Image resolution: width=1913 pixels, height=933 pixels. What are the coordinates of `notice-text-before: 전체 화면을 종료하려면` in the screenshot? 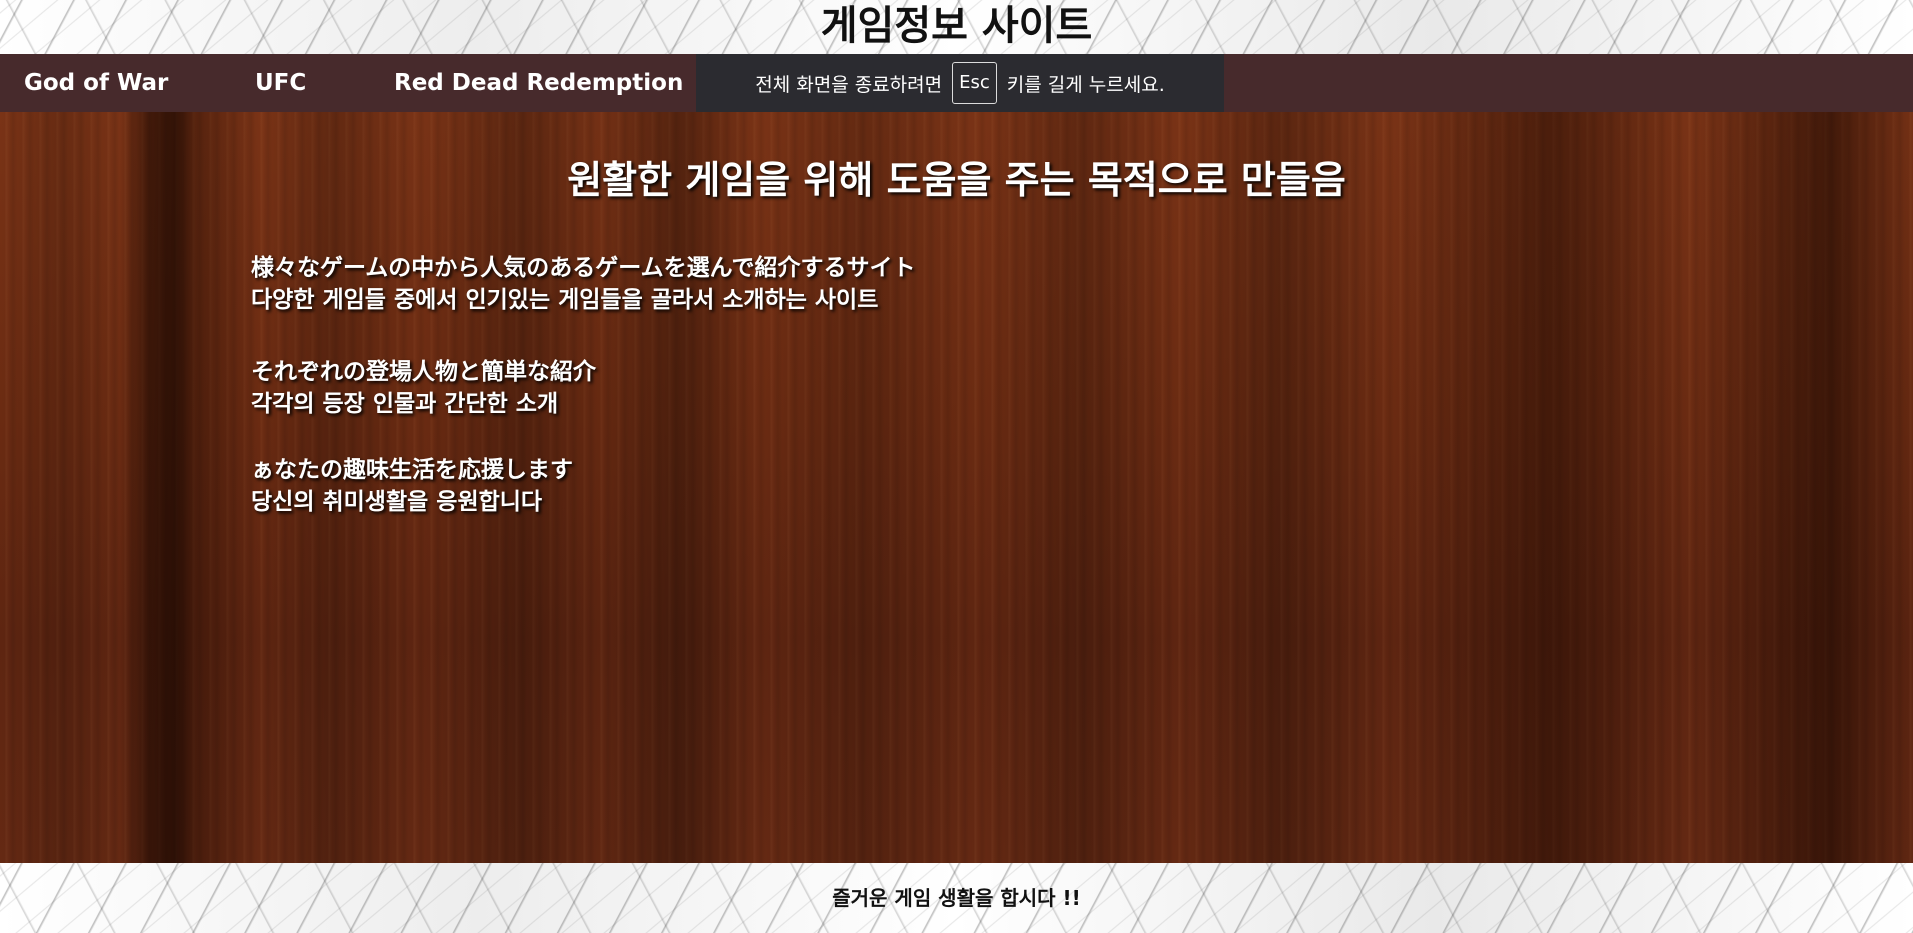 It's located at (849, 84).